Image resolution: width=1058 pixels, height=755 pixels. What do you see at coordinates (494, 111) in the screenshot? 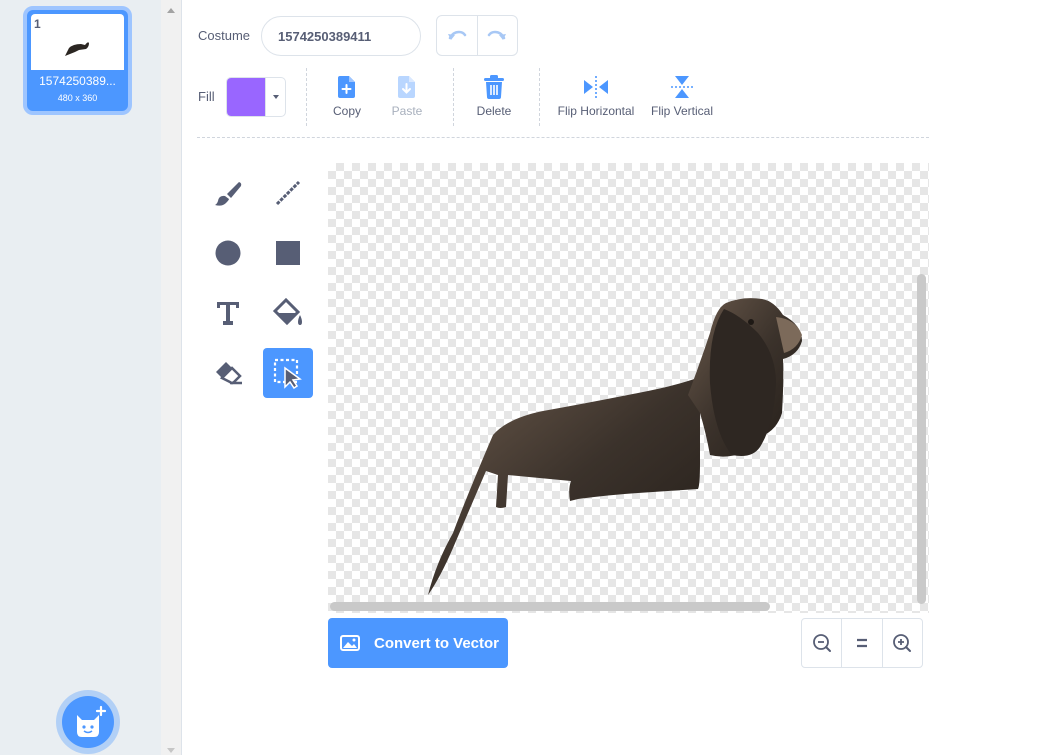
I see `delete-label: Delete` at bounding box center [494, 111].